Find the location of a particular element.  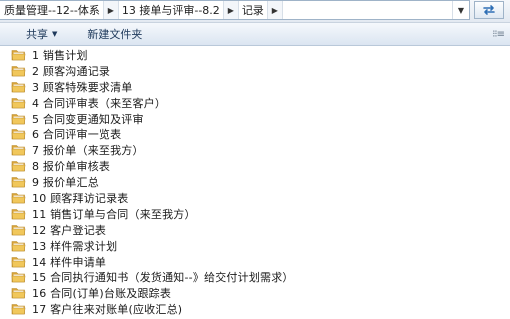

refresh-button is located at coordinates (489, 10).